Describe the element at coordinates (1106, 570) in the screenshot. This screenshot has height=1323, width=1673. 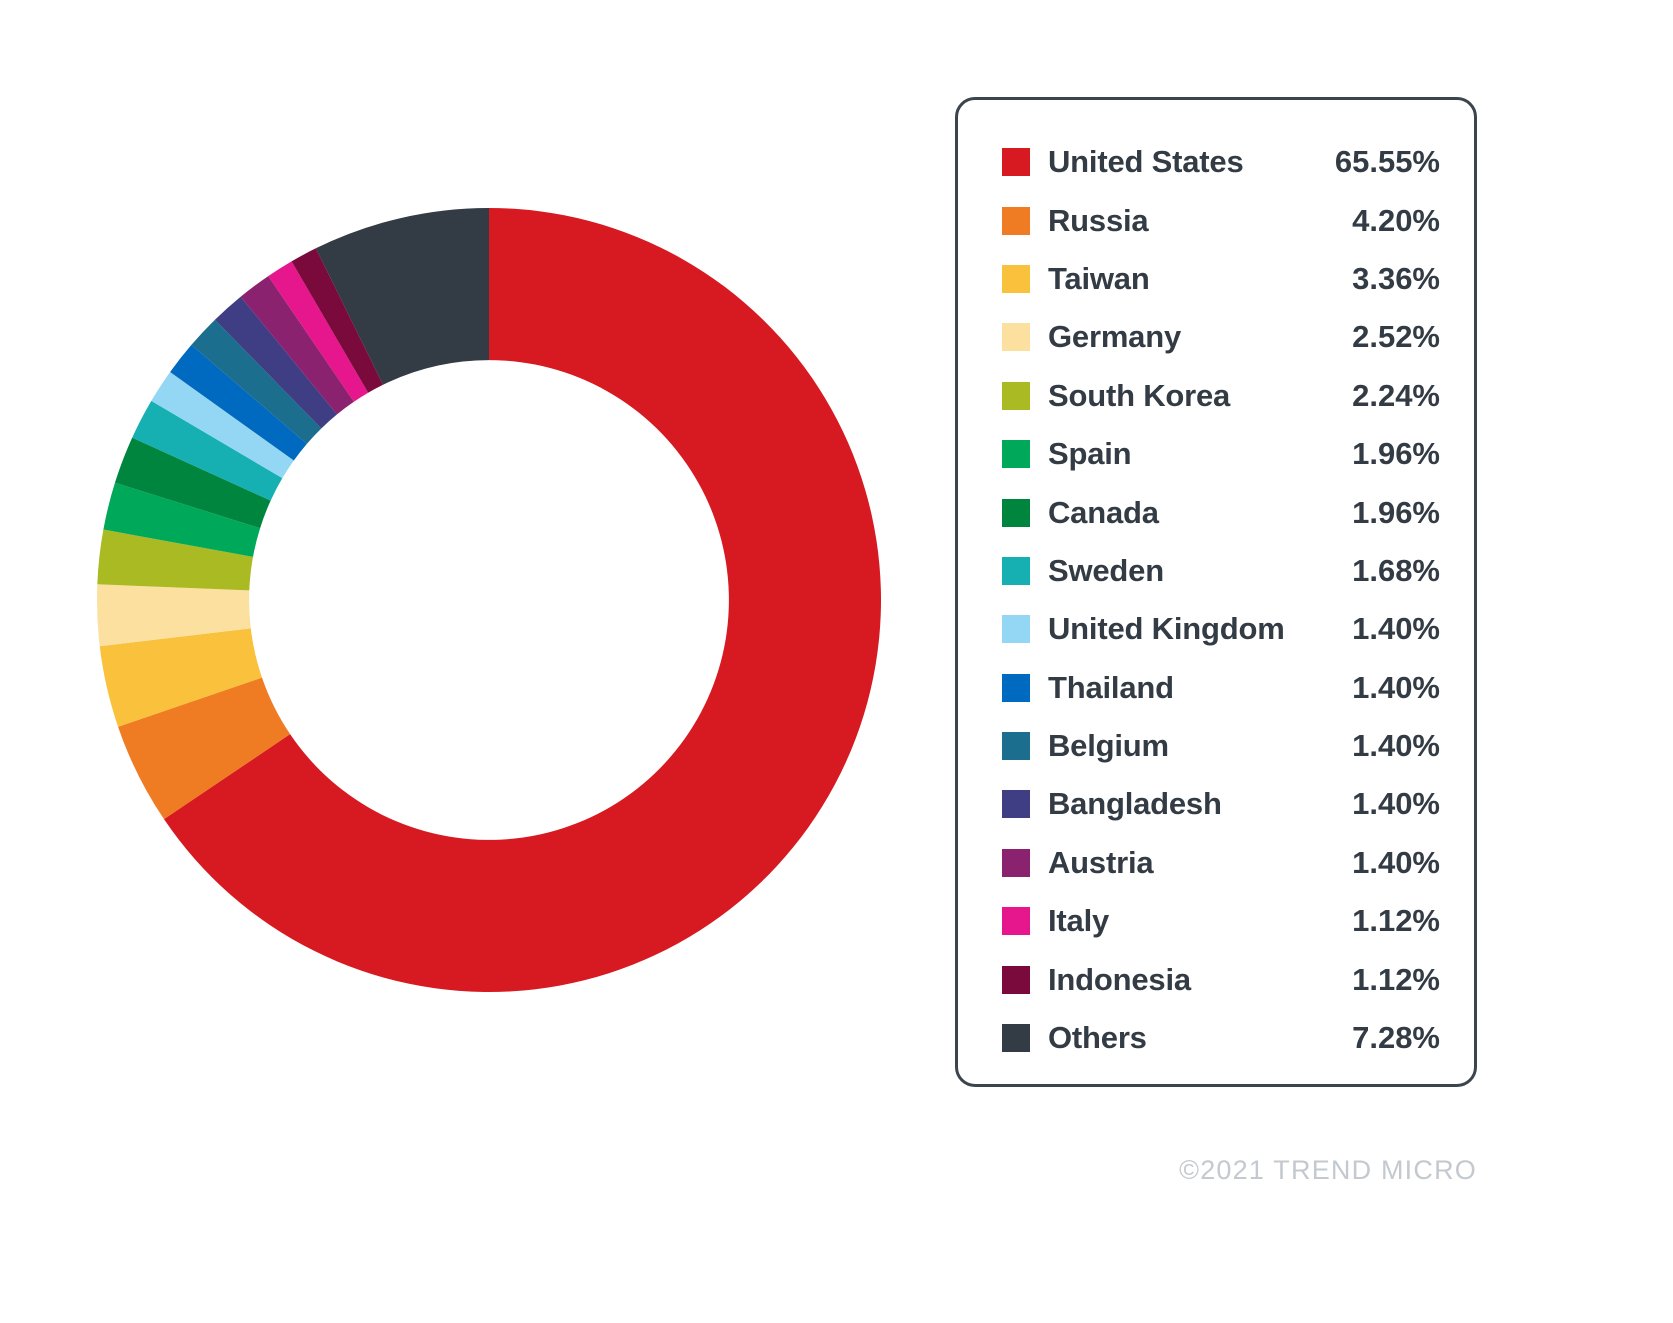
I see `legend-item-label: Sweden` at that location.